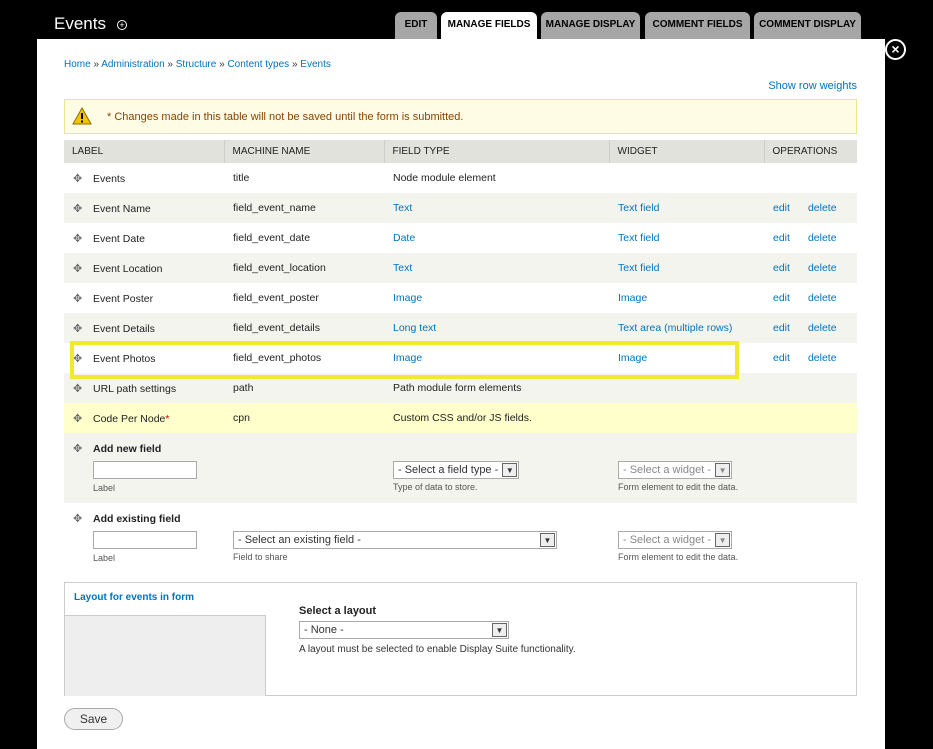 This screenshot has height=749, width=933. I want to click on machine-name: field_event_date, so click(304, 238).